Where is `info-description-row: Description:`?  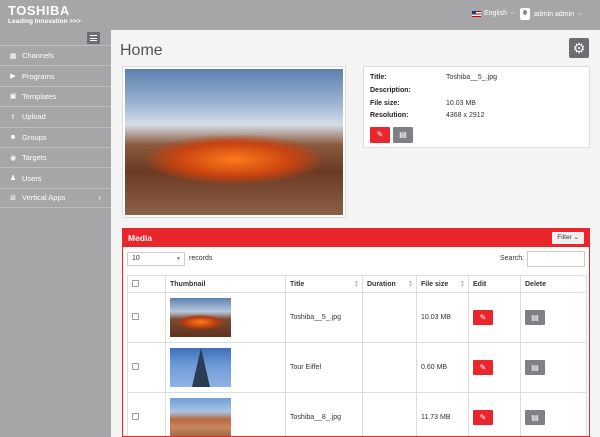
info-description-row: Description: is located at coordinates (408, 90).